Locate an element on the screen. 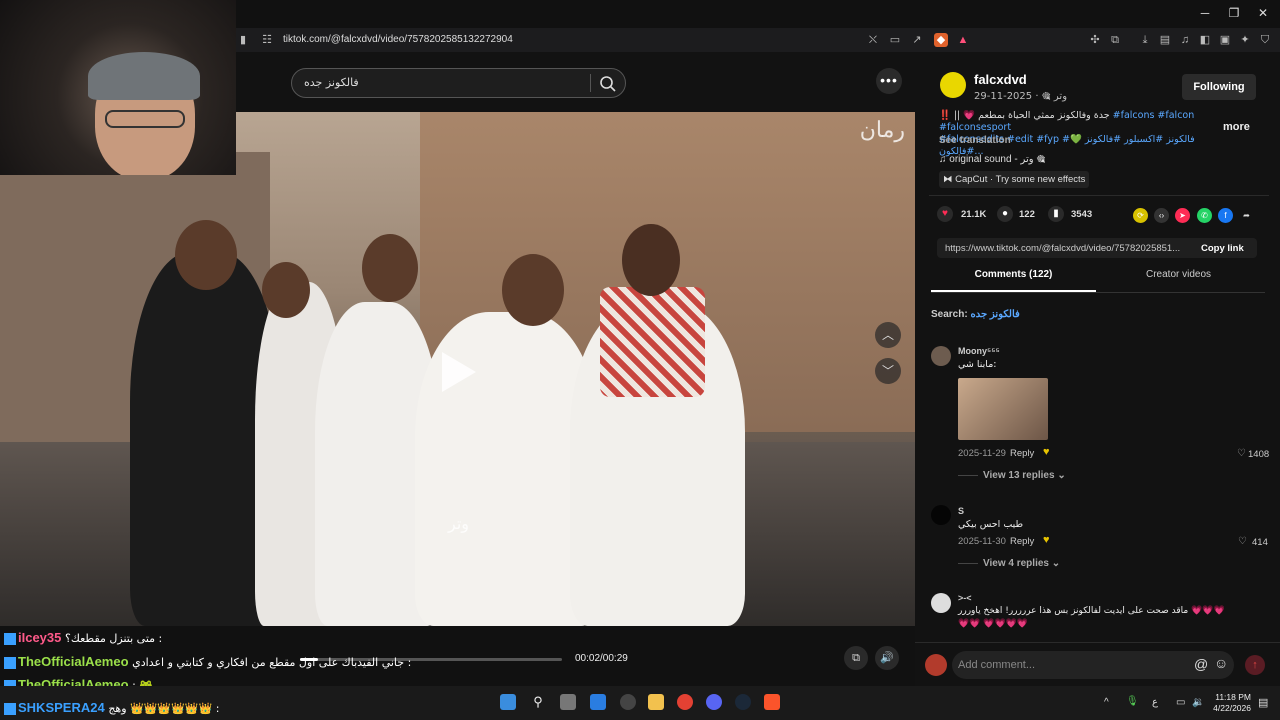 The image size is (1280, 720). facebook-icon: f is located at coordinates (1225, 215).